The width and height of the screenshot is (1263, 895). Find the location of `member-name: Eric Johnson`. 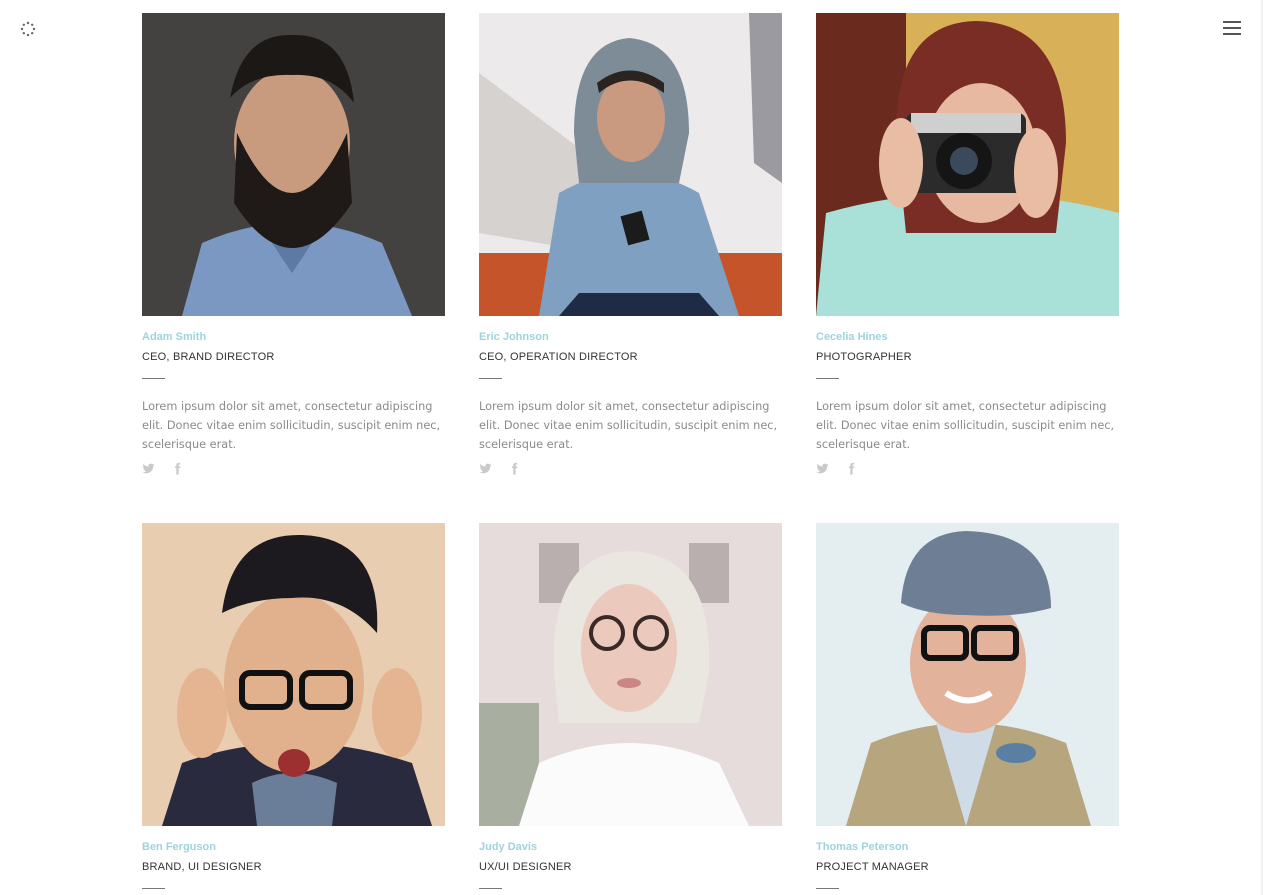

member-name: Eric Johnson is located at coordinates (630, 337).